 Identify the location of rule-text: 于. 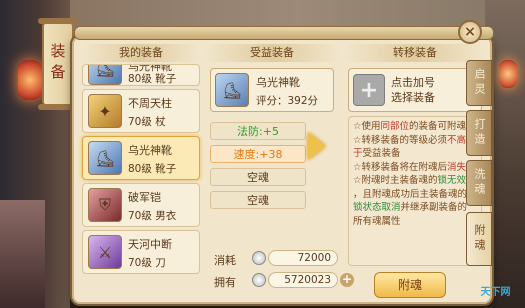
(358, 153).